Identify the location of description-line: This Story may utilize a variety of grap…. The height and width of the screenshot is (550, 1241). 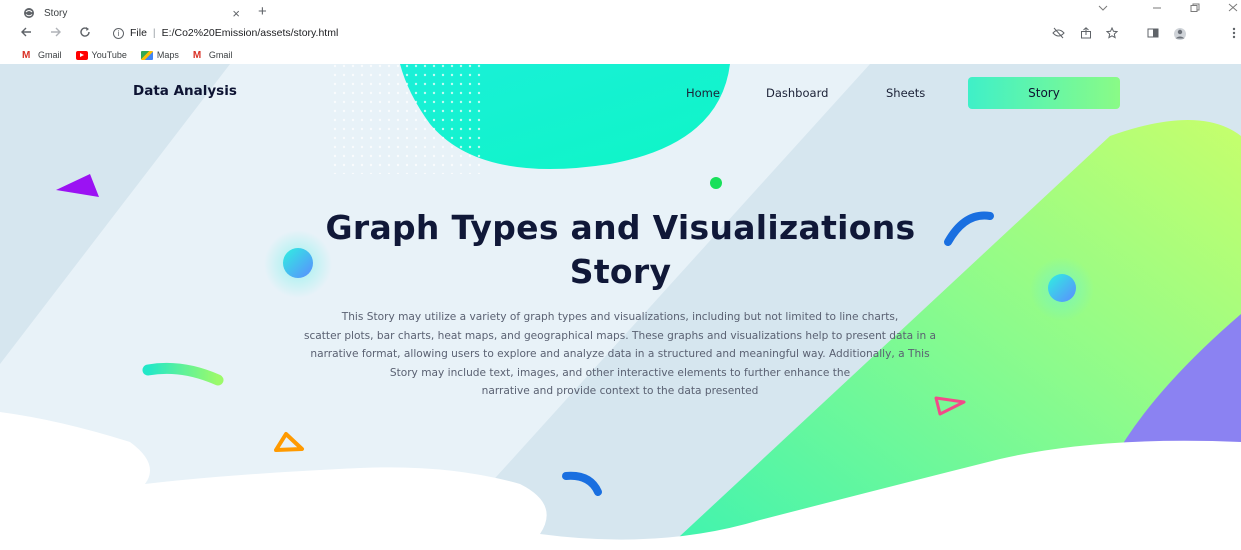
(620, 317).